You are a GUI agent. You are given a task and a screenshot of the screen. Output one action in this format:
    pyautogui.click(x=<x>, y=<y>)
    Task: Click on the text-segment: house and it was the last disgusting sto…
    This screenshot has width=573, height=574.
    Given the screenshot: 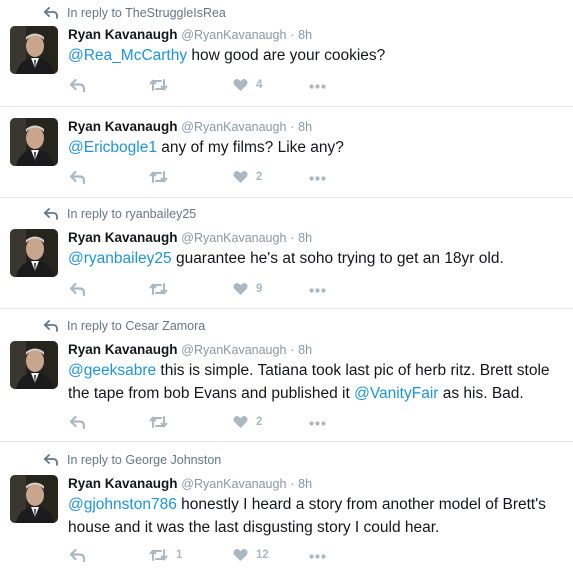 What is the action you would take?
    pyautogui.click(x=254, y=527)
    